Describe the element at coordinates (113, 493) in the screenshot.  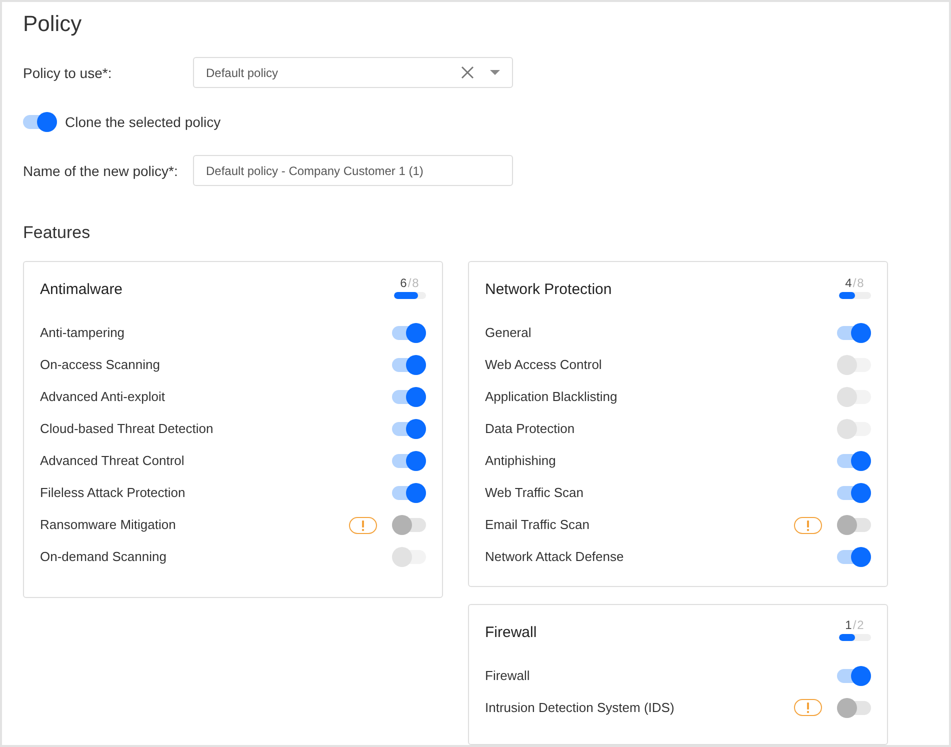
I see `feature-label: Fileless Attack Protection` at that location.